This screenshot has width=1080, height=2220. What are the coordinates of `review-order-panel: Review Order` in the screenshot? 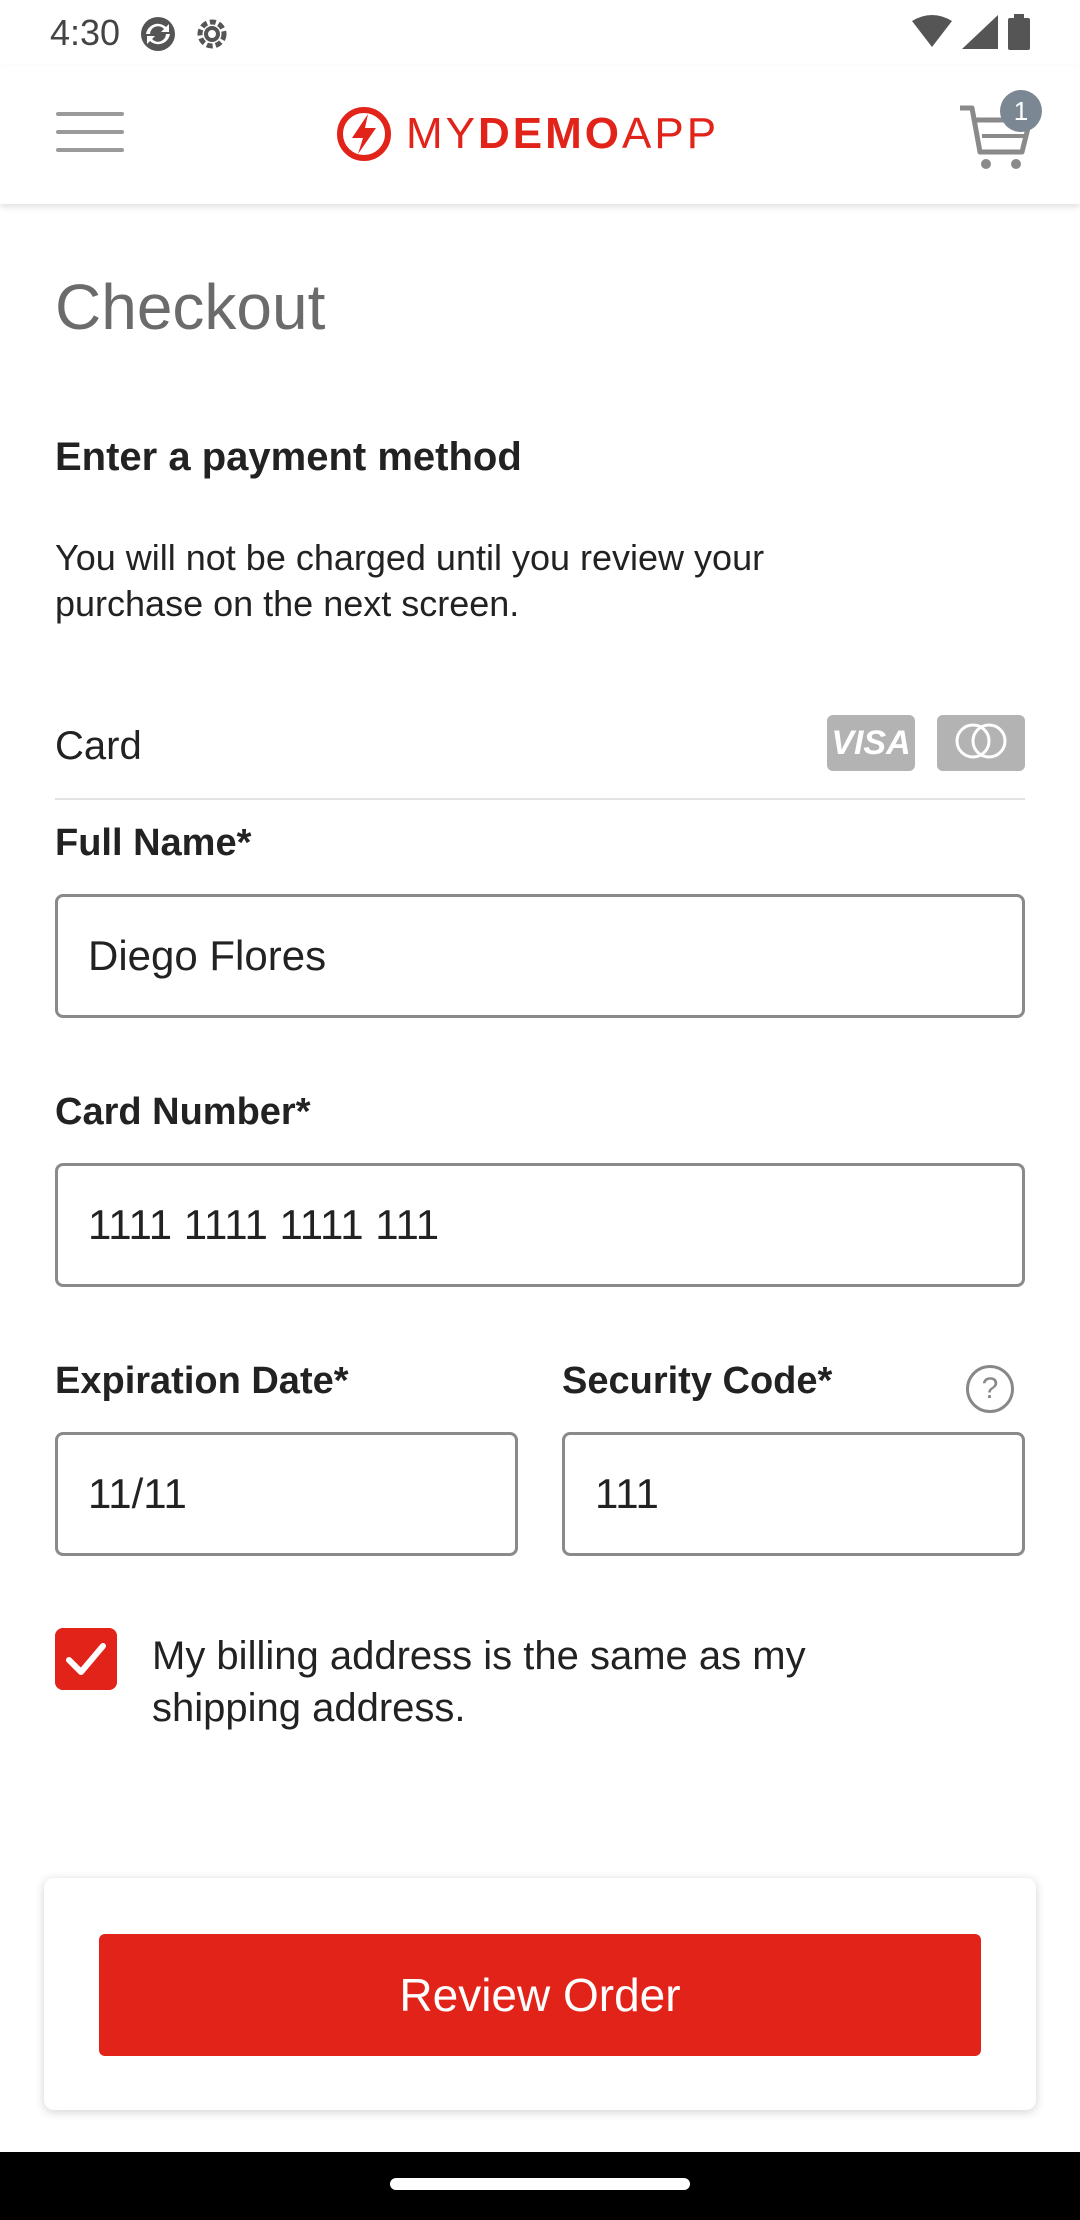 It's located at (540, 1994).